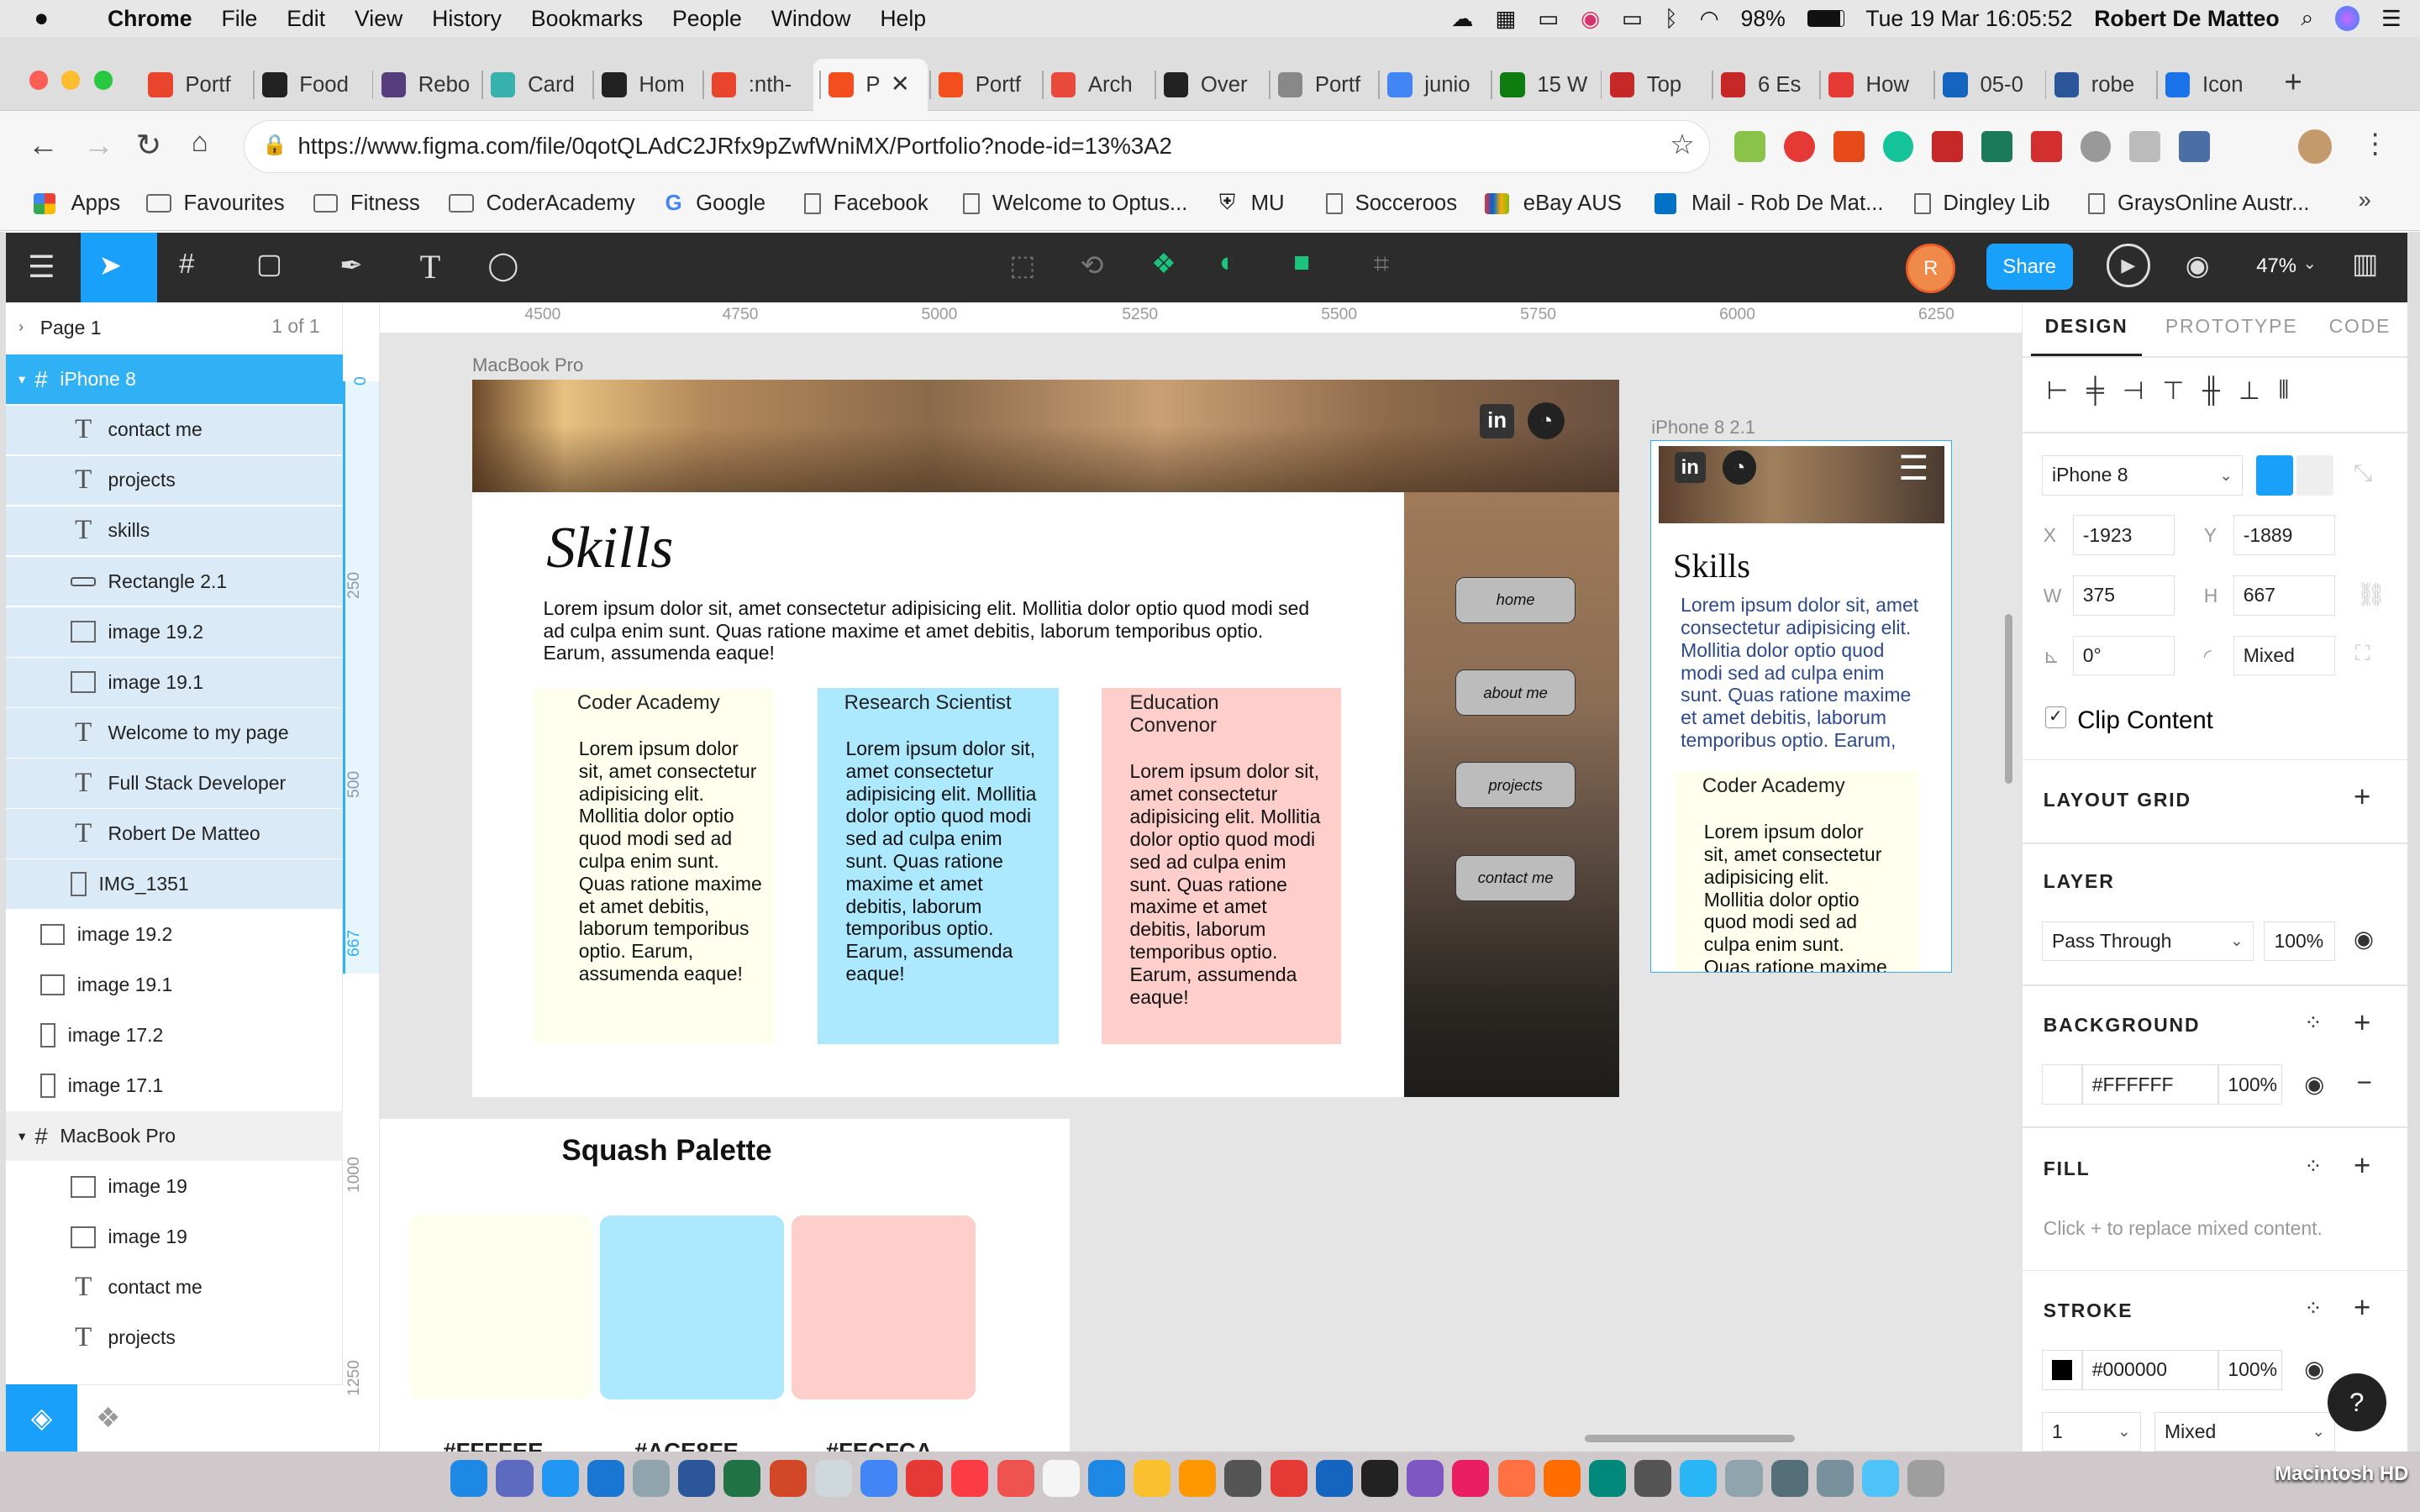  What do you see at coordinates (1016, 1478) in the screenshot?
I see `dock-photobooth-icon` at bounding box center [1016, 1478].